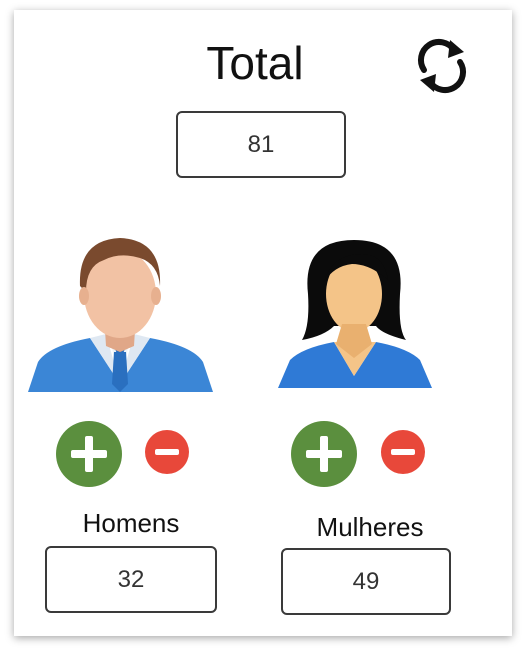 Image resolution: width=525 pixels, height=653 pixels. Describe the element at coordinates (131, 579) in the screenshot. I see `men-count: 32` at that location.